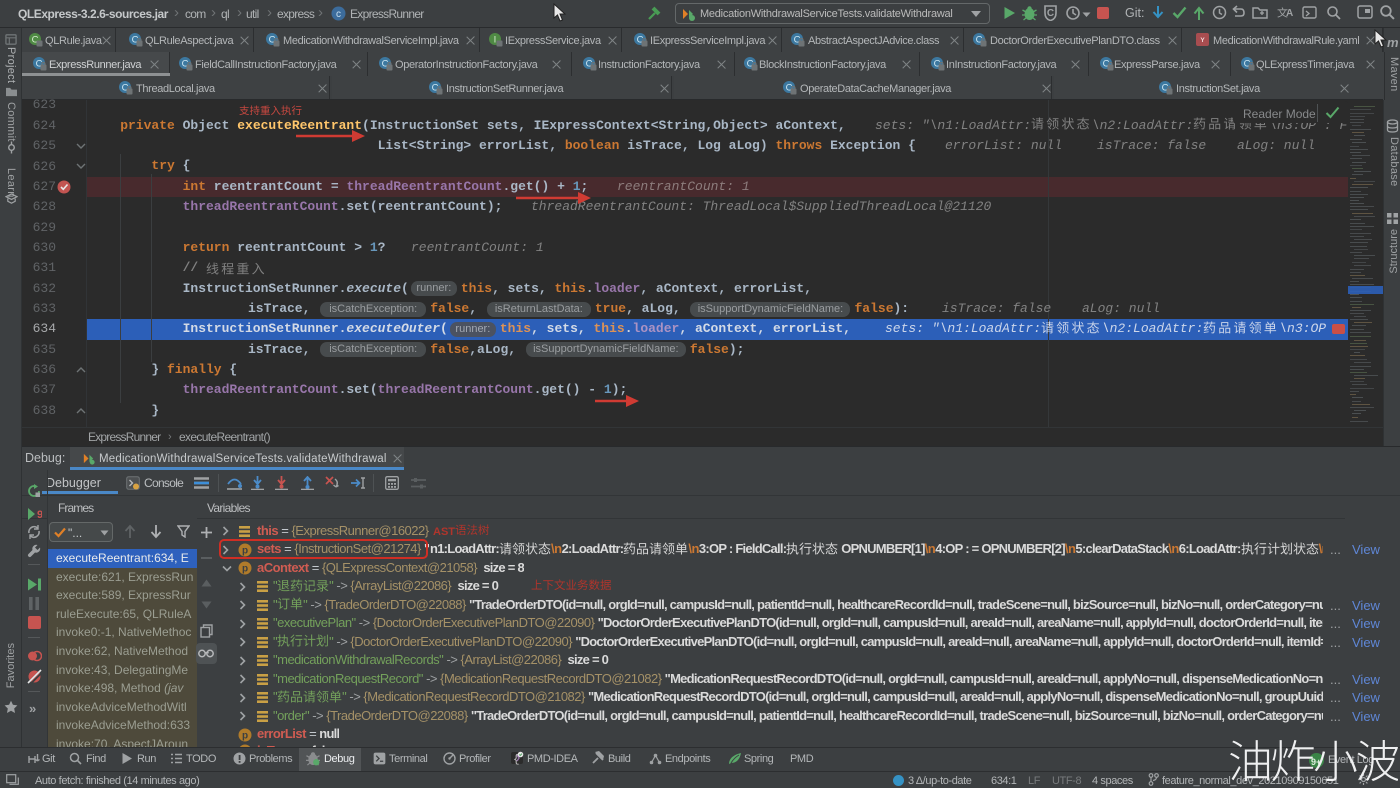 This screenshot has height=788, width=1400. I want to click on svg-text: Y, so click(1202, 40).